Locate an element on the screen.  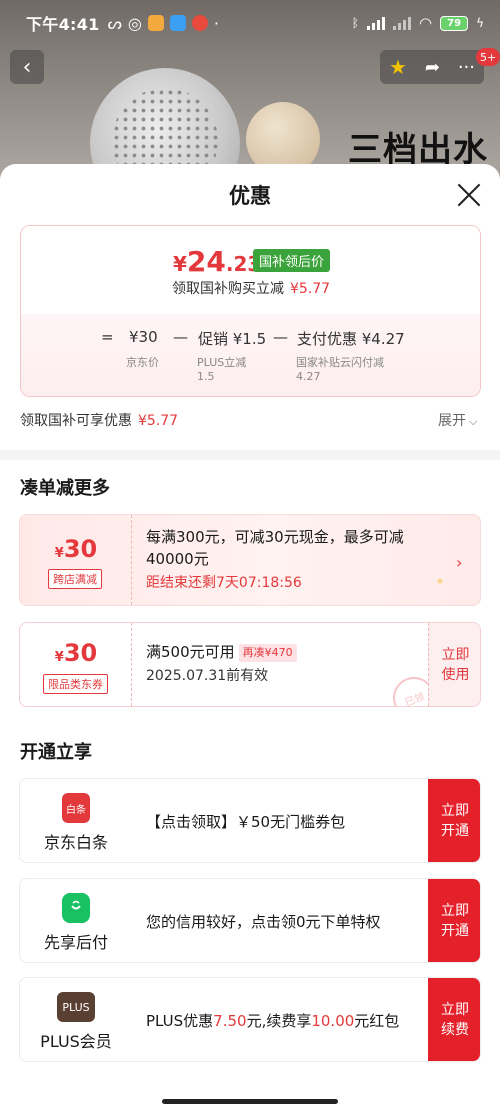
renew-now-button: 立即 续费 is located at coordinates (454, 1019).